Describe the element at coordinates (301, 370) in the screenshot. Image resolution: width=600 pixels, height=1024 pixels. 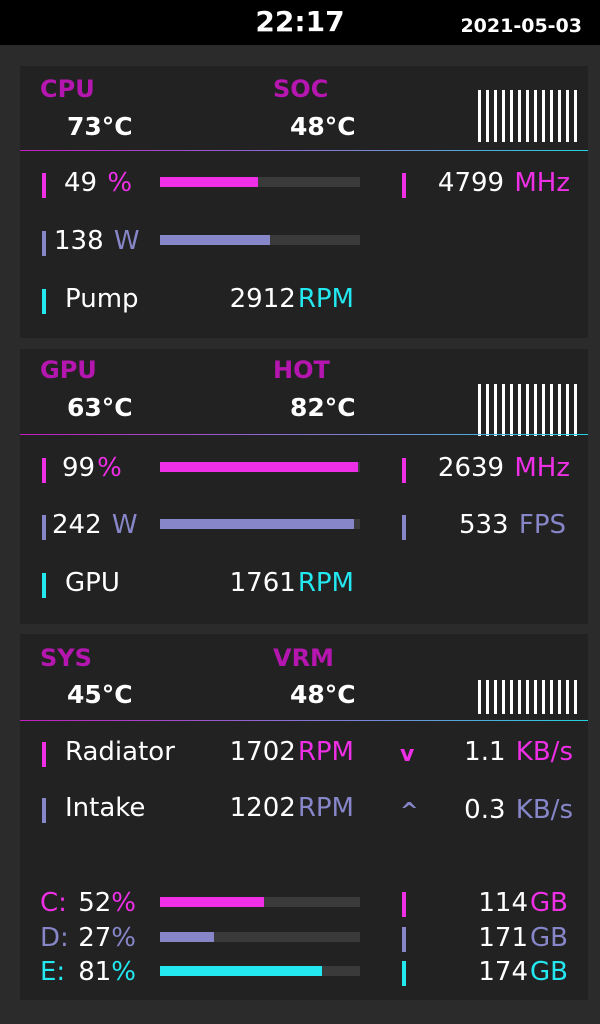
I see `hotspot-label: HOT` at that location.